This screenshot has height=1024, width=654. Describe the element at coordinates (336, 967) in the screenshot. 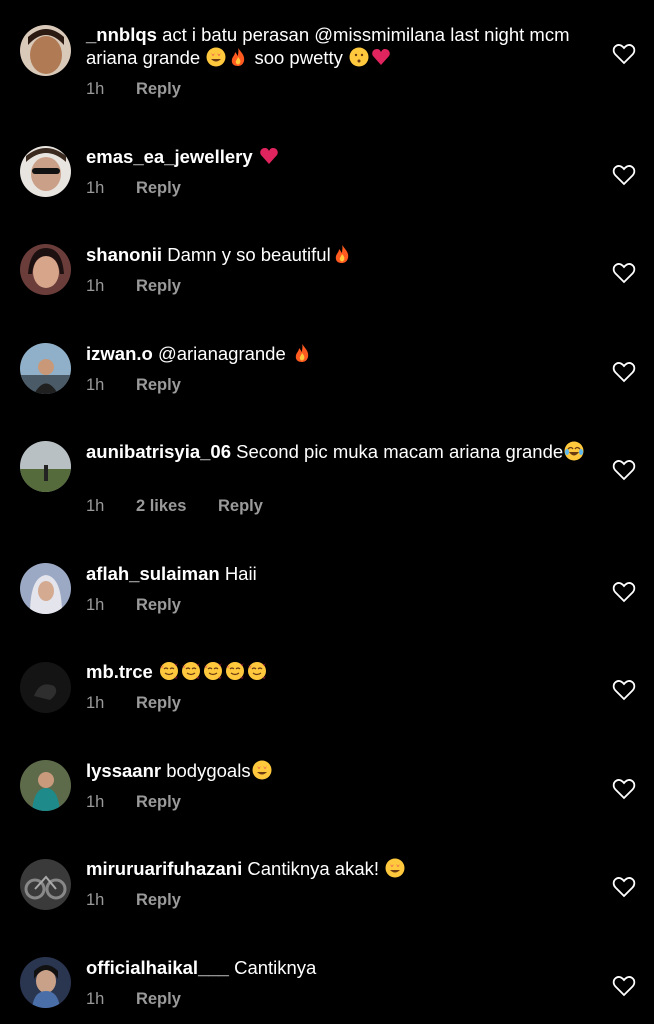

I see `comment-text: officialhaikal___ Cantiknya` at that location.